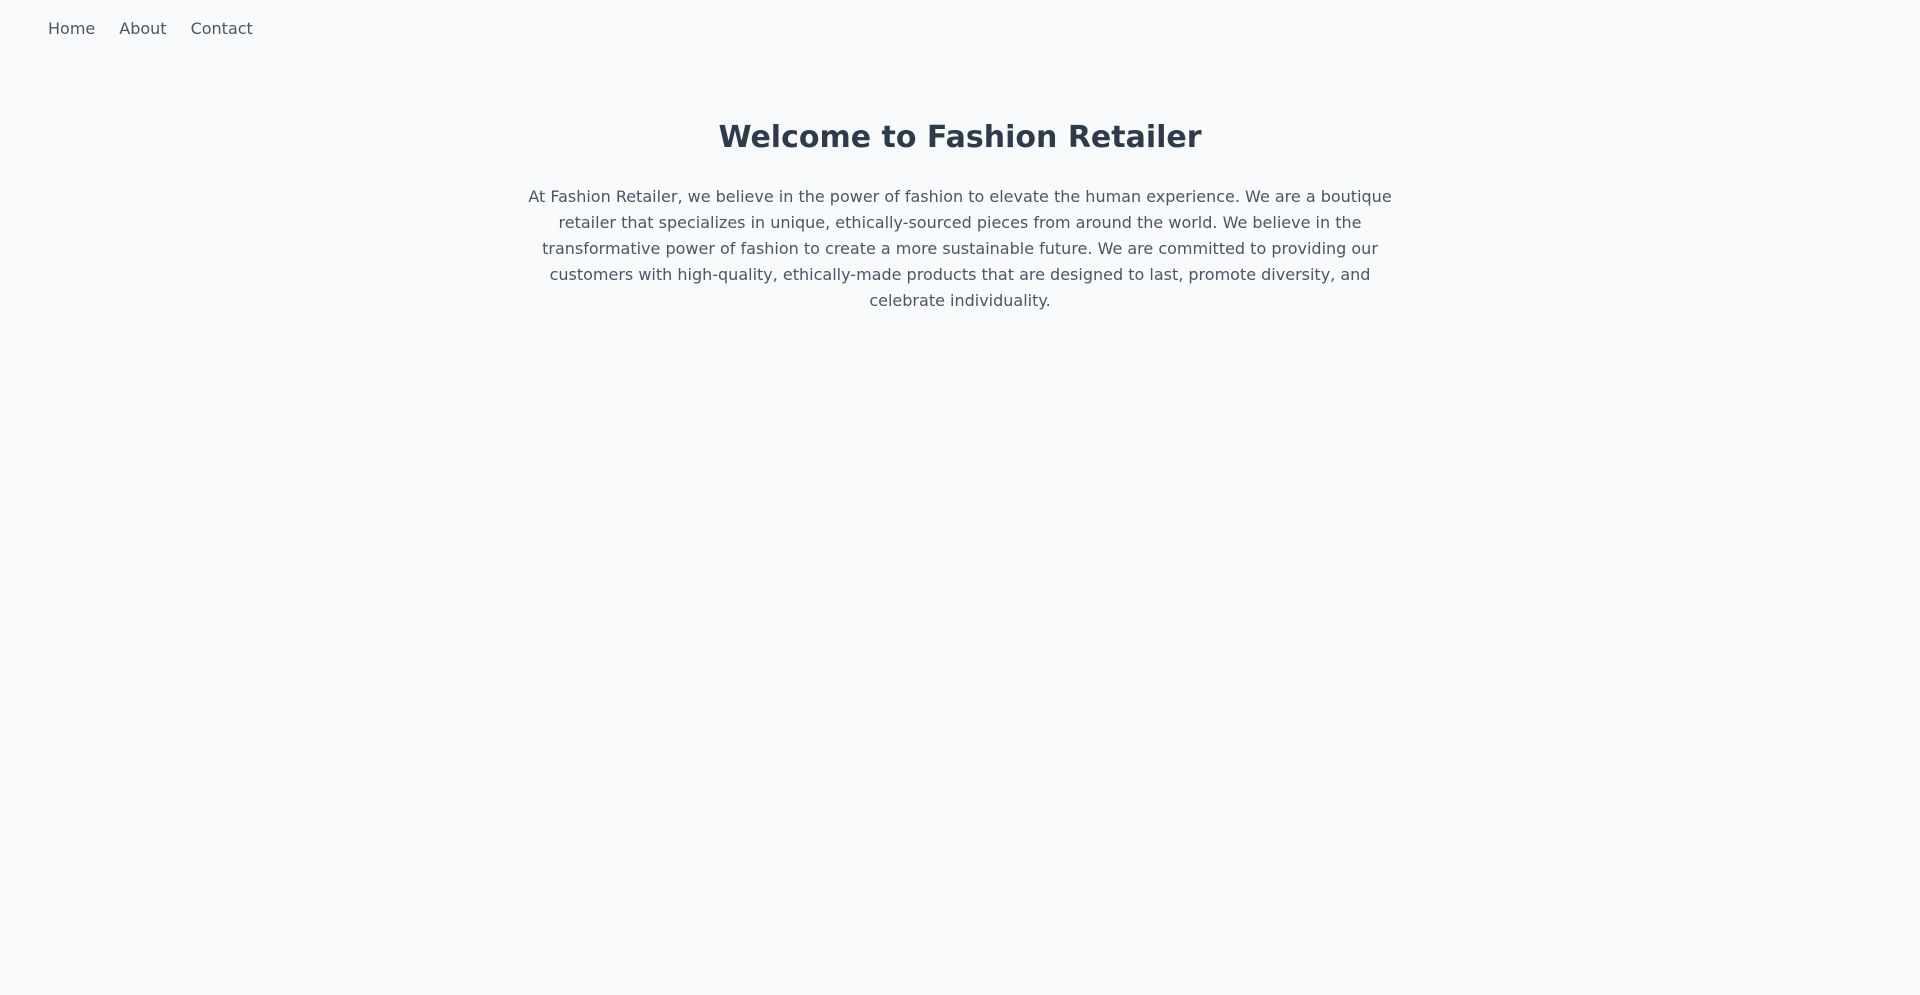 The width and height of the screenshot is (1920, 995). I want to click on nav-contact-link: Contact, so click(222, 29).